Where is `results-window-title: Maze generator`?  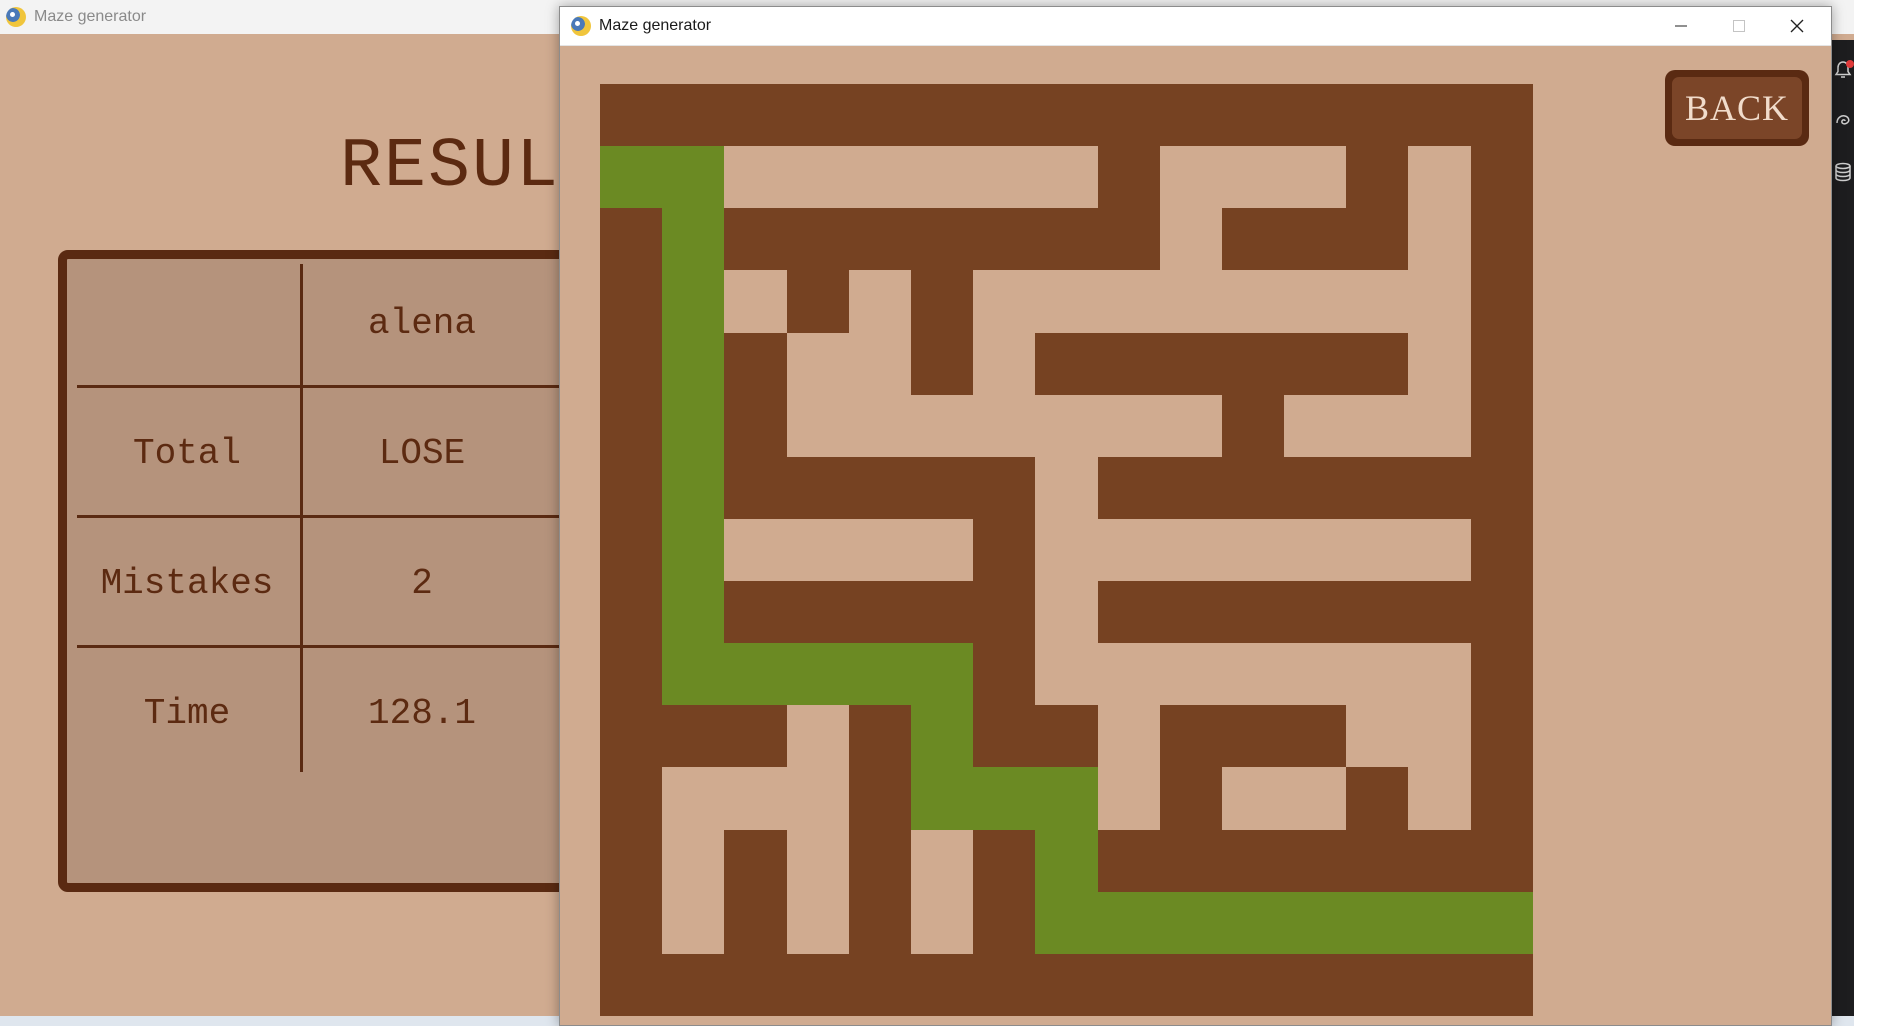 results-window-title: Maze generator is located at coordinates (90, 16).